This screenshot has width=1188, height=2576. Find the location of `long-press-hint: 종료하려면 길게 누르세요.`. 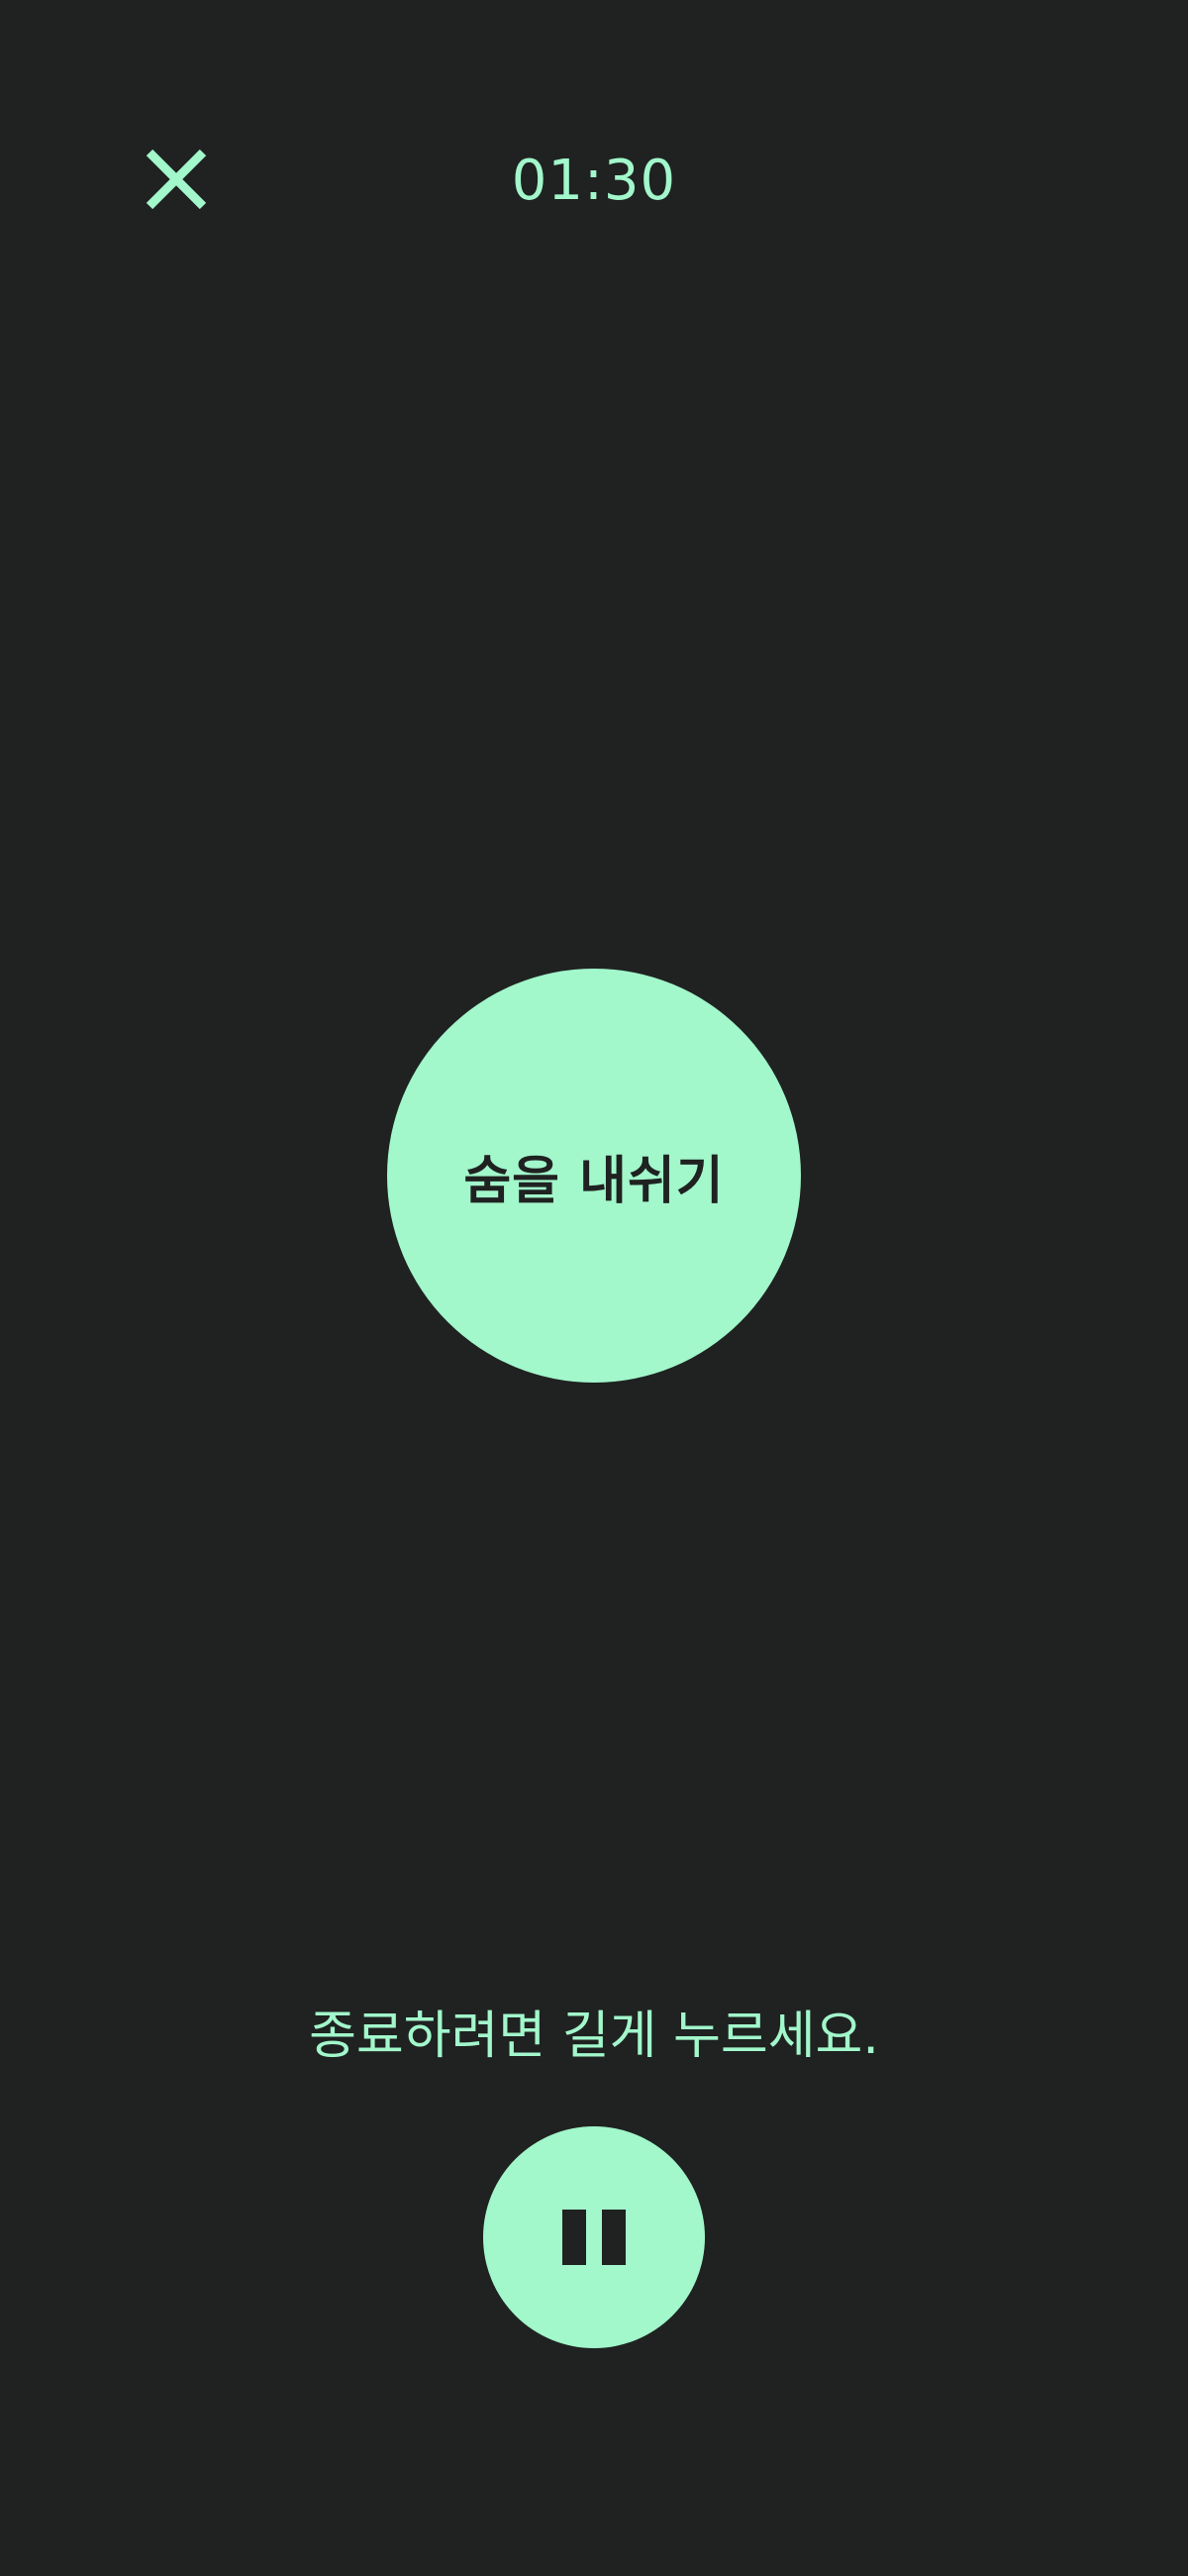

long-press-hint: 종료하려면 길게 누르세요. is located at coordinates (594, 2036).